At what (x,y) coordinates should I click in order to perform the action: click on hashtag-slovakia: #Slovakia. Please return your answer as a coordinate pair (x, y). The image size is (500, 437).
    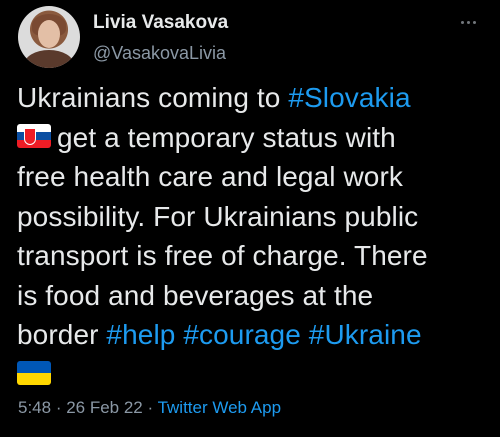
    Looking at the image, I should click on (349, 97).